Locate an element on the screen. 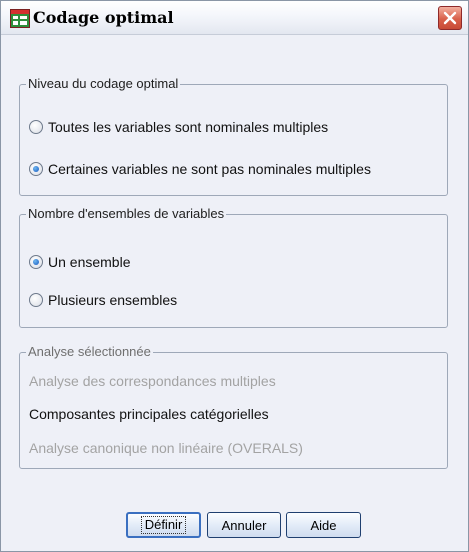  variable-sets-legend: Nombre d'ensembles de variables is located at coordinates (126, 213).